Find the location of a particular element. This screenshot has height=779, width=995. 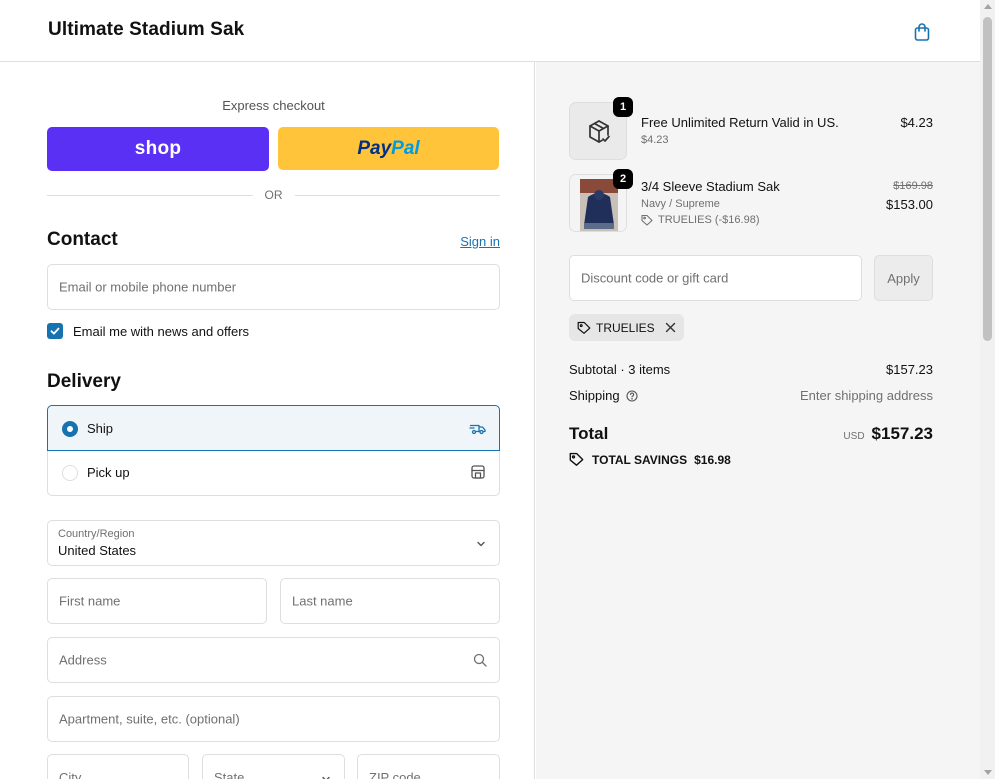

country-select: Country/Region United States is located at coordinates (273, 543).